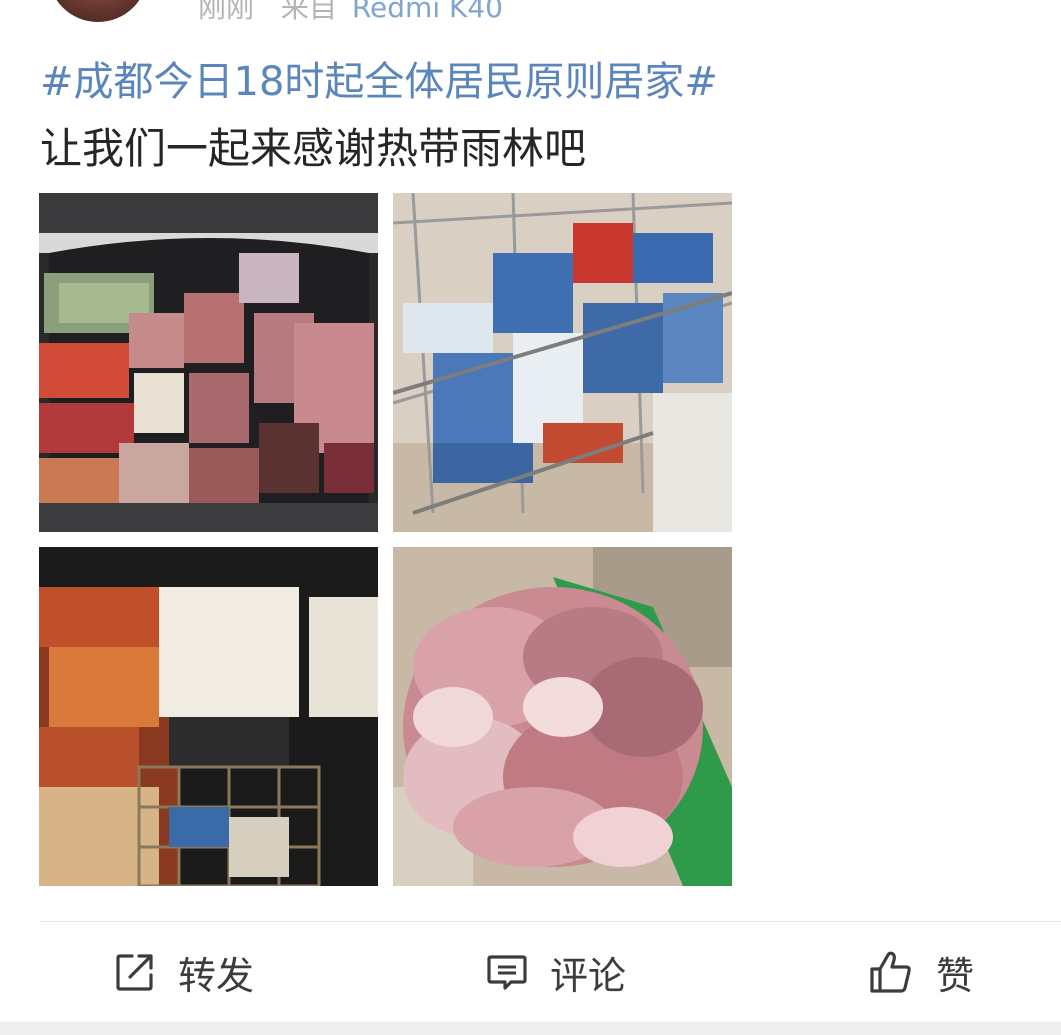 This screenshot has height=1035, width=1061. I want to click on photo-shopping-cart-milk, so click(562, 362).